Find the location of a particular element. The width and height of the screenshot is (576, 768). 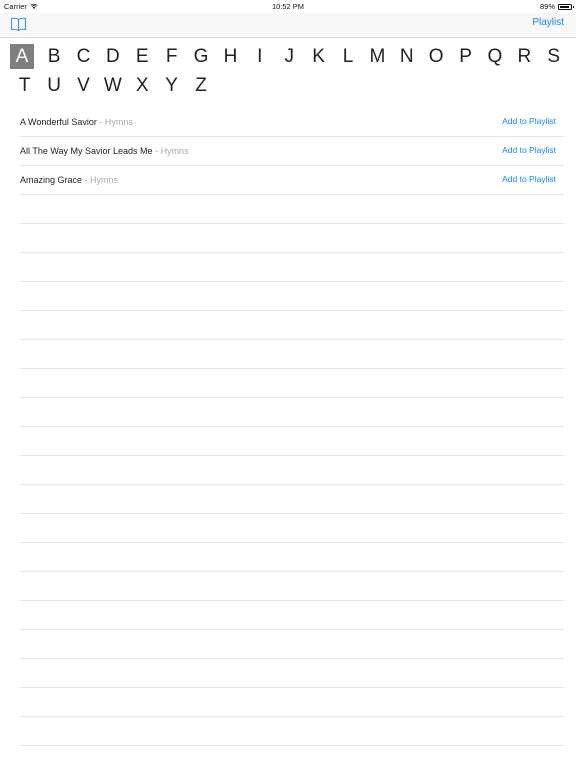

letter-z: Z is located at coordinates (200, 85).